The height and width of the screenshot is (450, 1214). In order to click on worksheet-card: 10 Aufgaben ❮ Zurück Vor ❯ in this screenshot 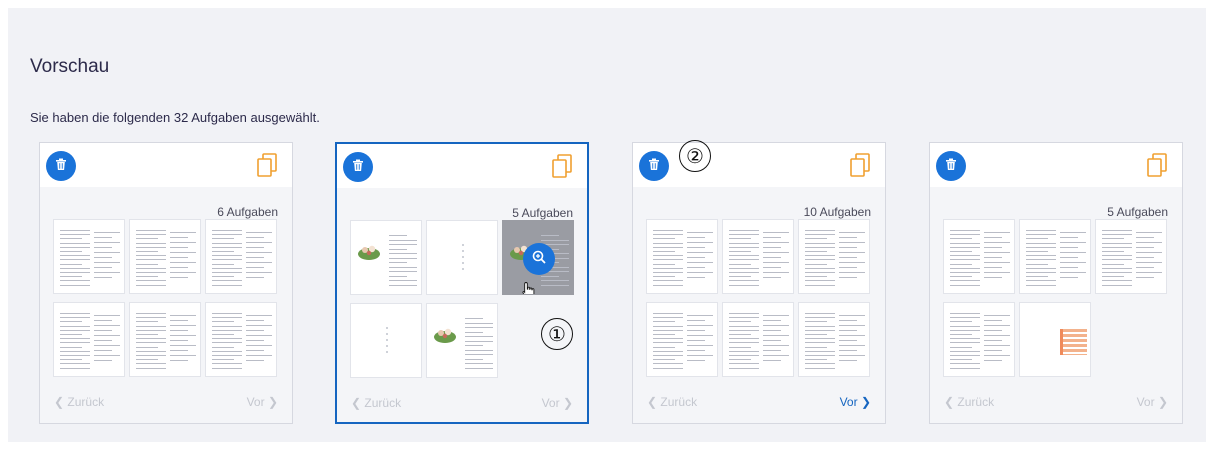, I will do `click(759, 283)`.